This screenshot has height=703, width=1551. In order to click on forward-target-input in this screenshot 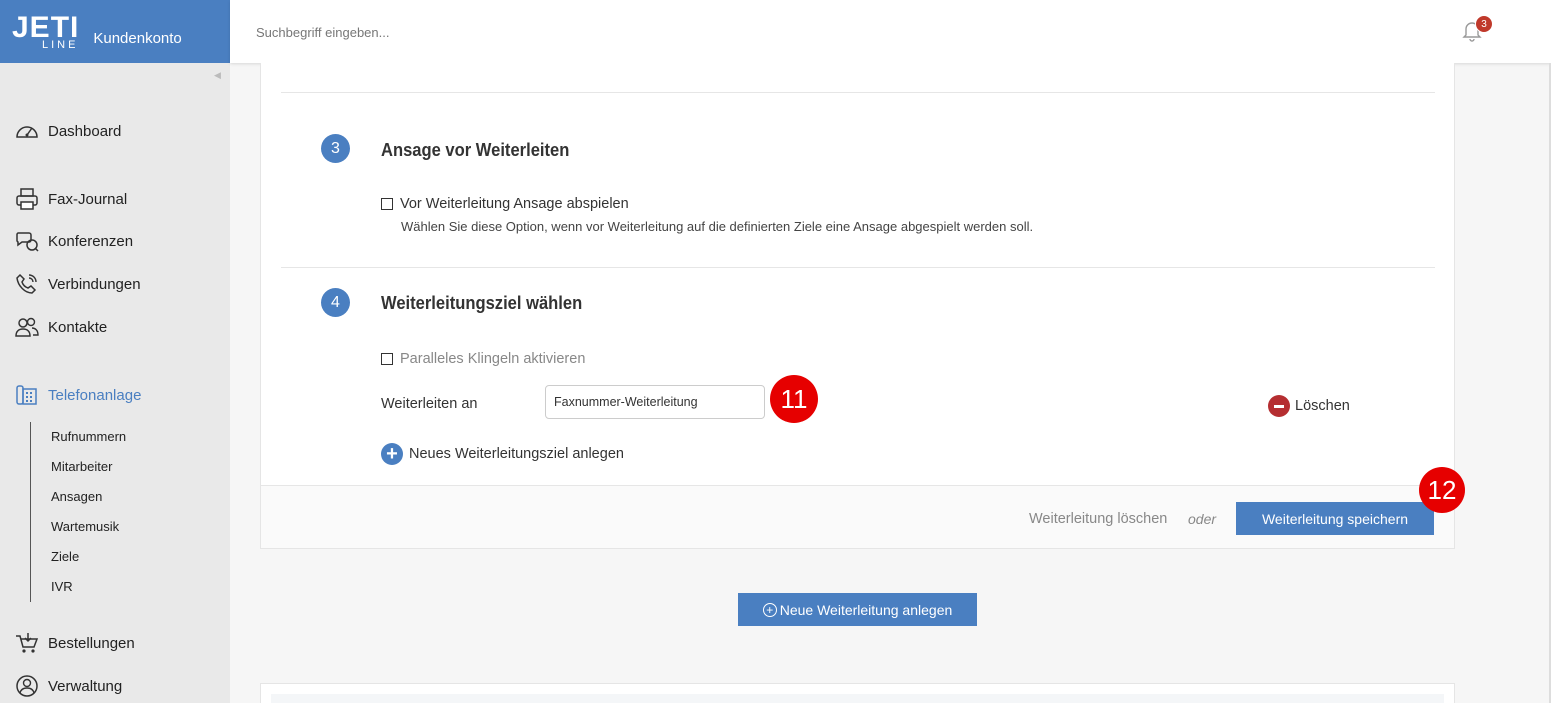, I will do `click(655, 402)`.